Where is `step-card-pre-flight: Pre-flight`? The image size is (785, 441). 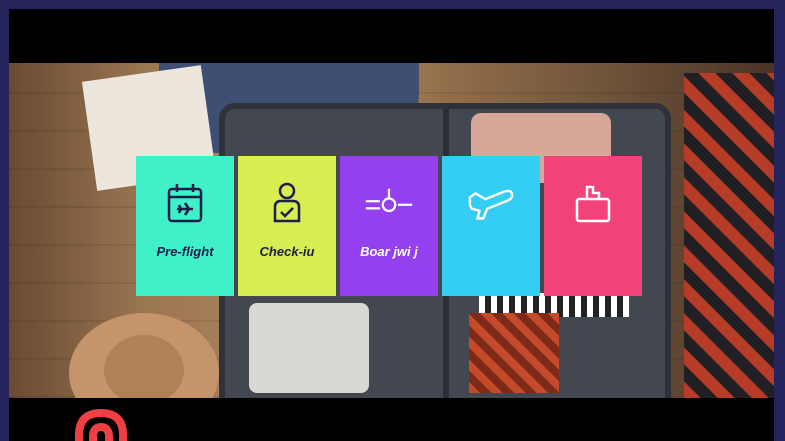 step-card-pre-flight: Pre-flight is located at coordinates (185, 226).